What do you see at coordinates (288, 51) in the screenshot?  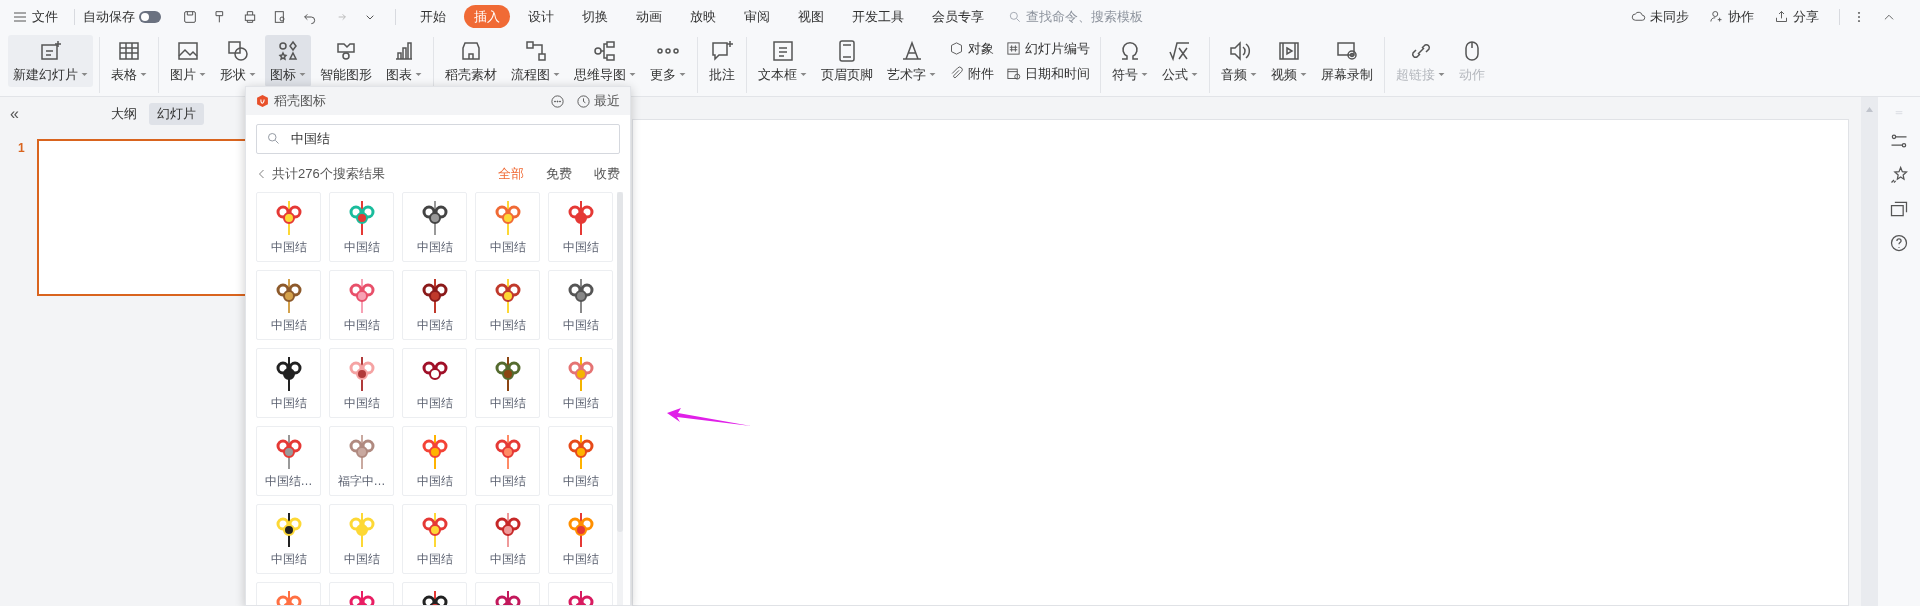 I see `icons-icon` at bounding box center [288, 51].